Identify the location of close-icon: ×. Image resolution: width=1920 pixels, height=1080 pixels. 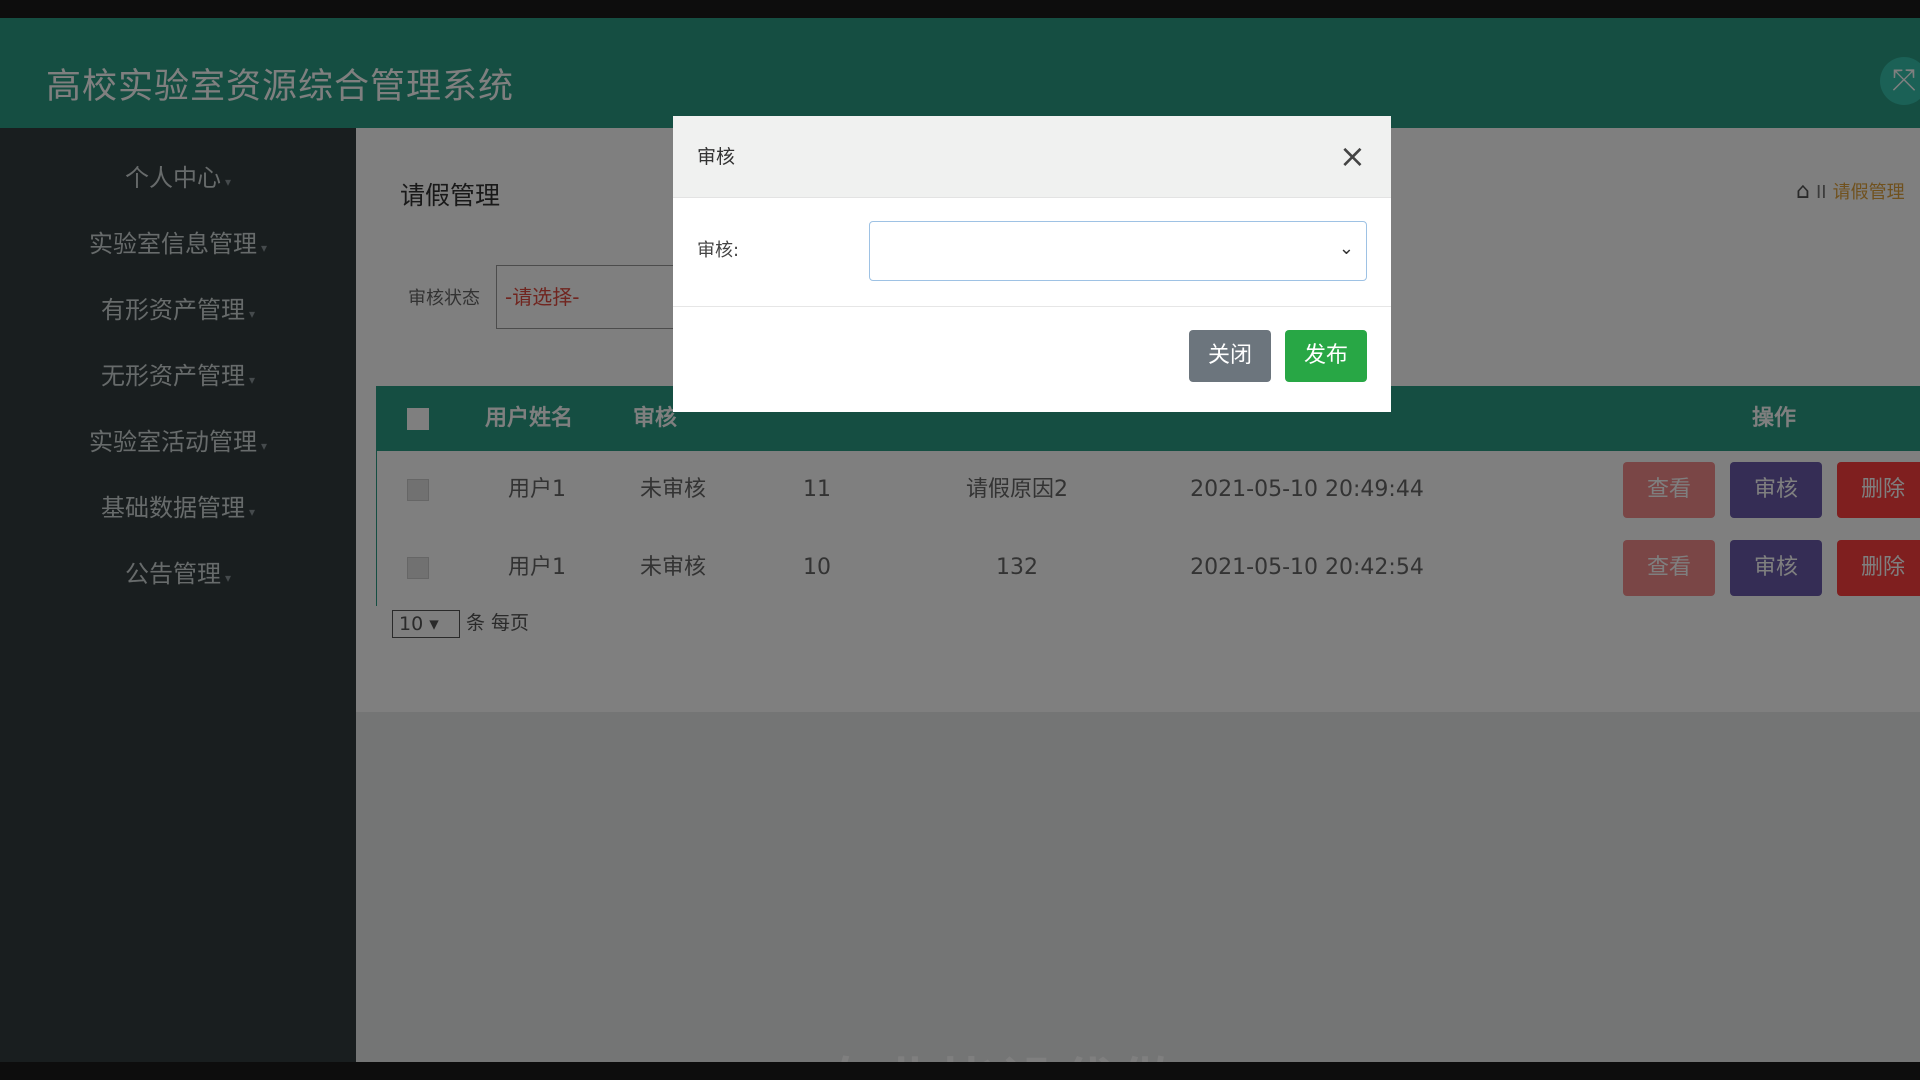
(1352, 156).